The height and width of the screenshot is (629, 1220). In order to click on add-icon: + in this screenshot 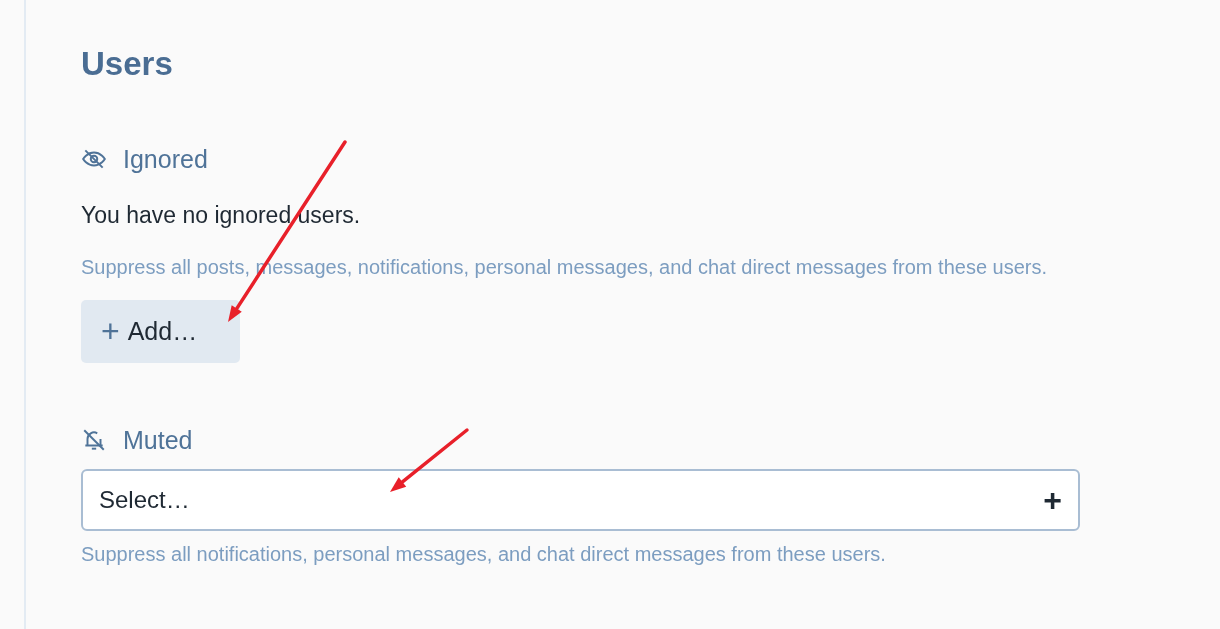, I will do `click(1052, 500)`.